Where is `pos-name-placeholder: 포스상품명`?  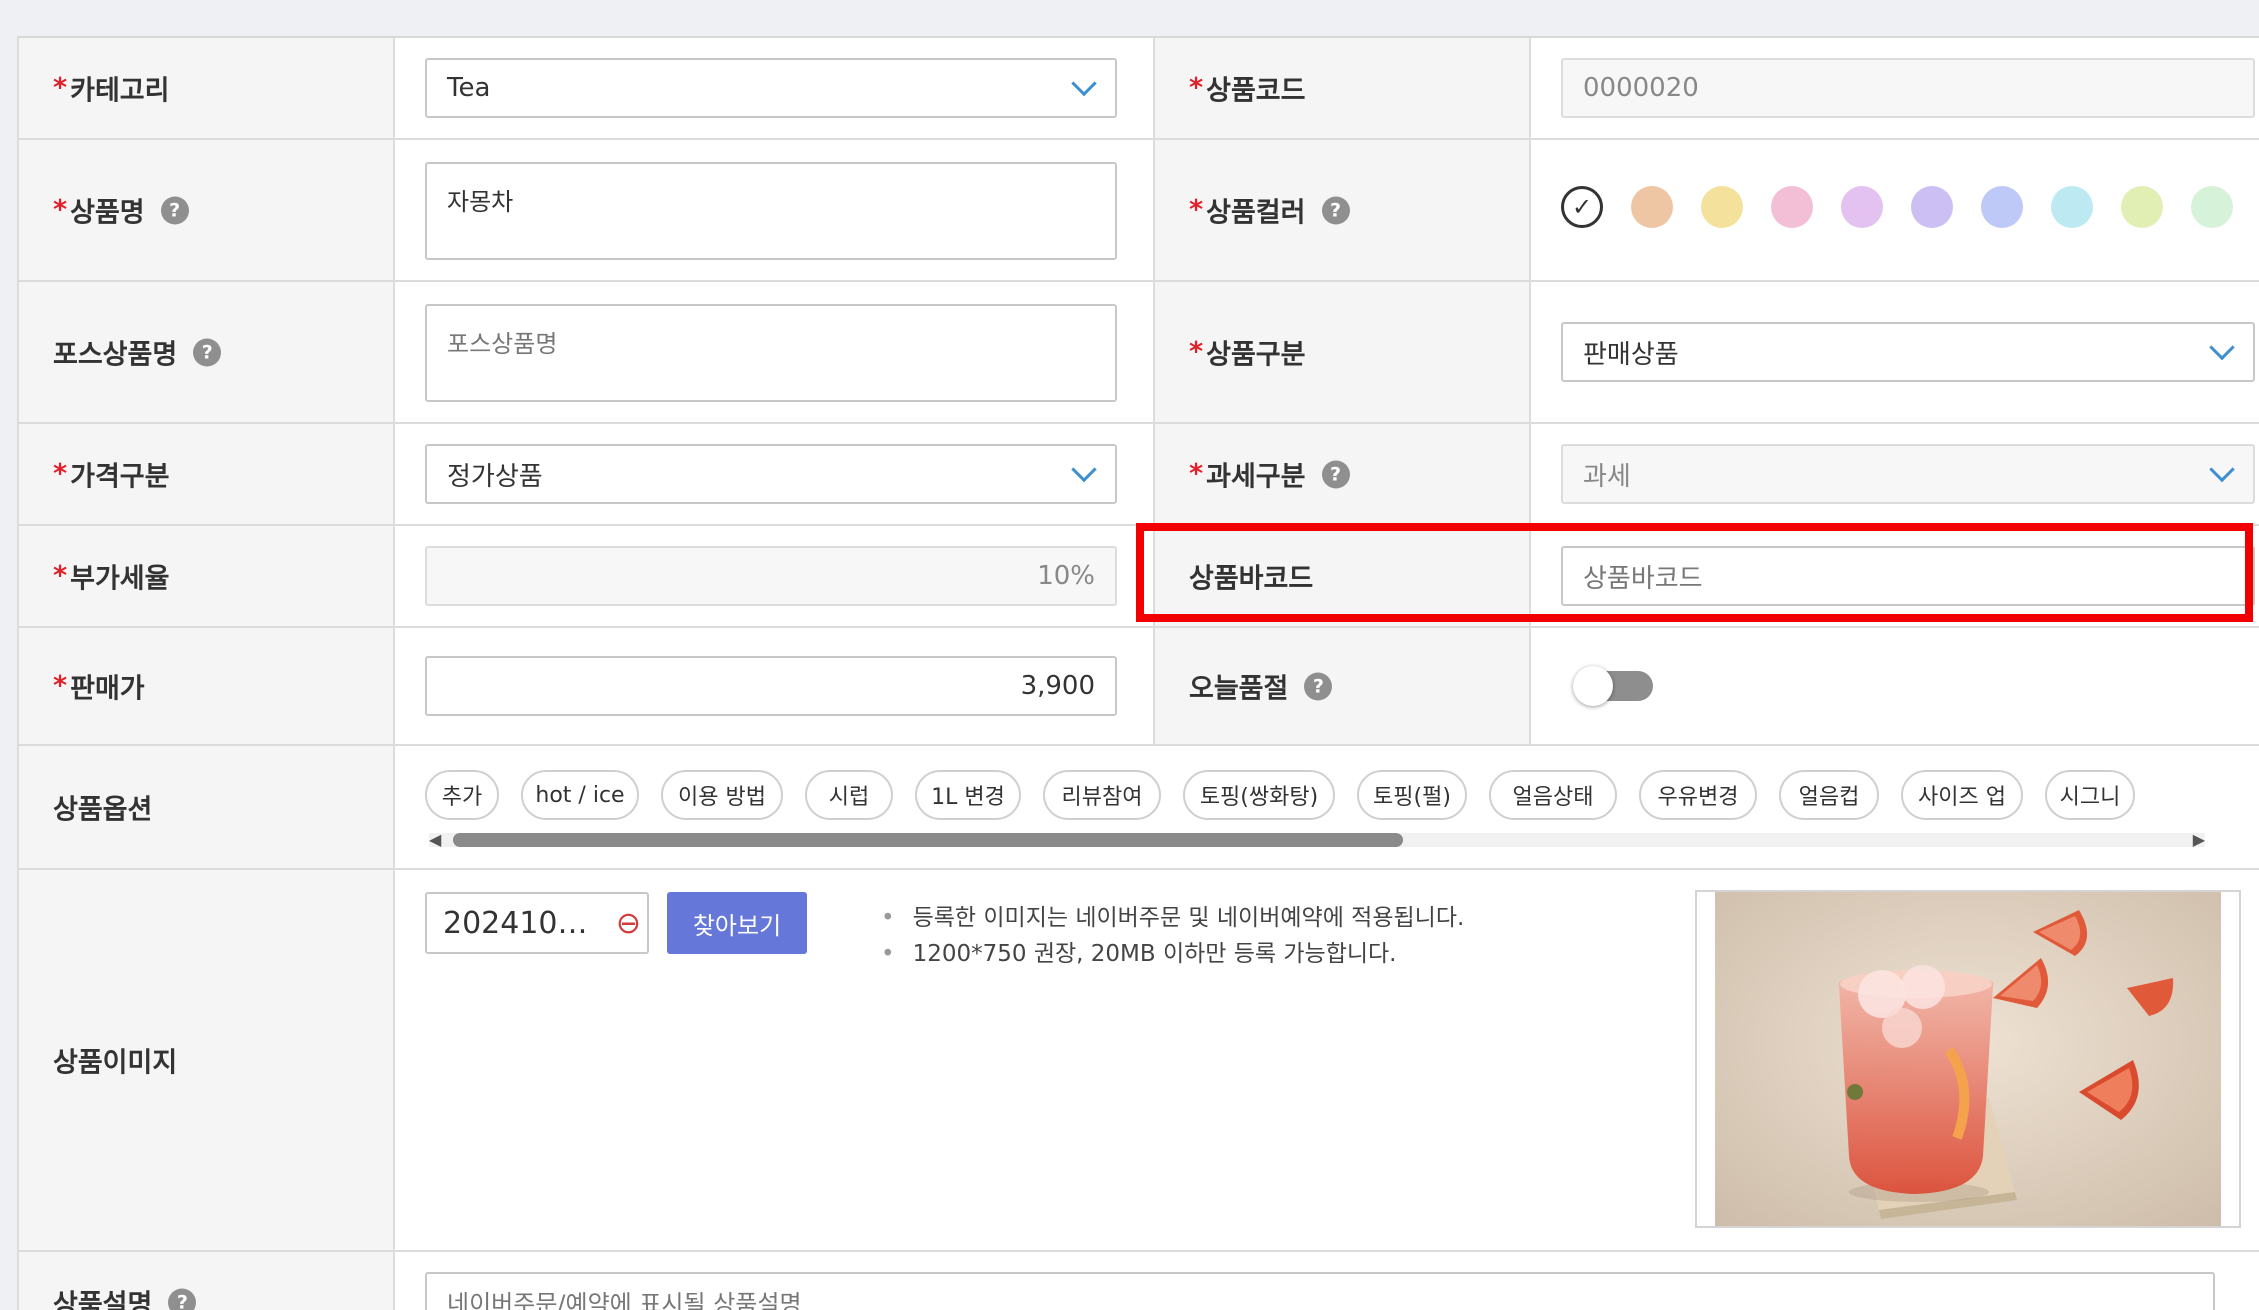 pos-name-placeholder: 포스상품명 is located at coordinates (502, 344).